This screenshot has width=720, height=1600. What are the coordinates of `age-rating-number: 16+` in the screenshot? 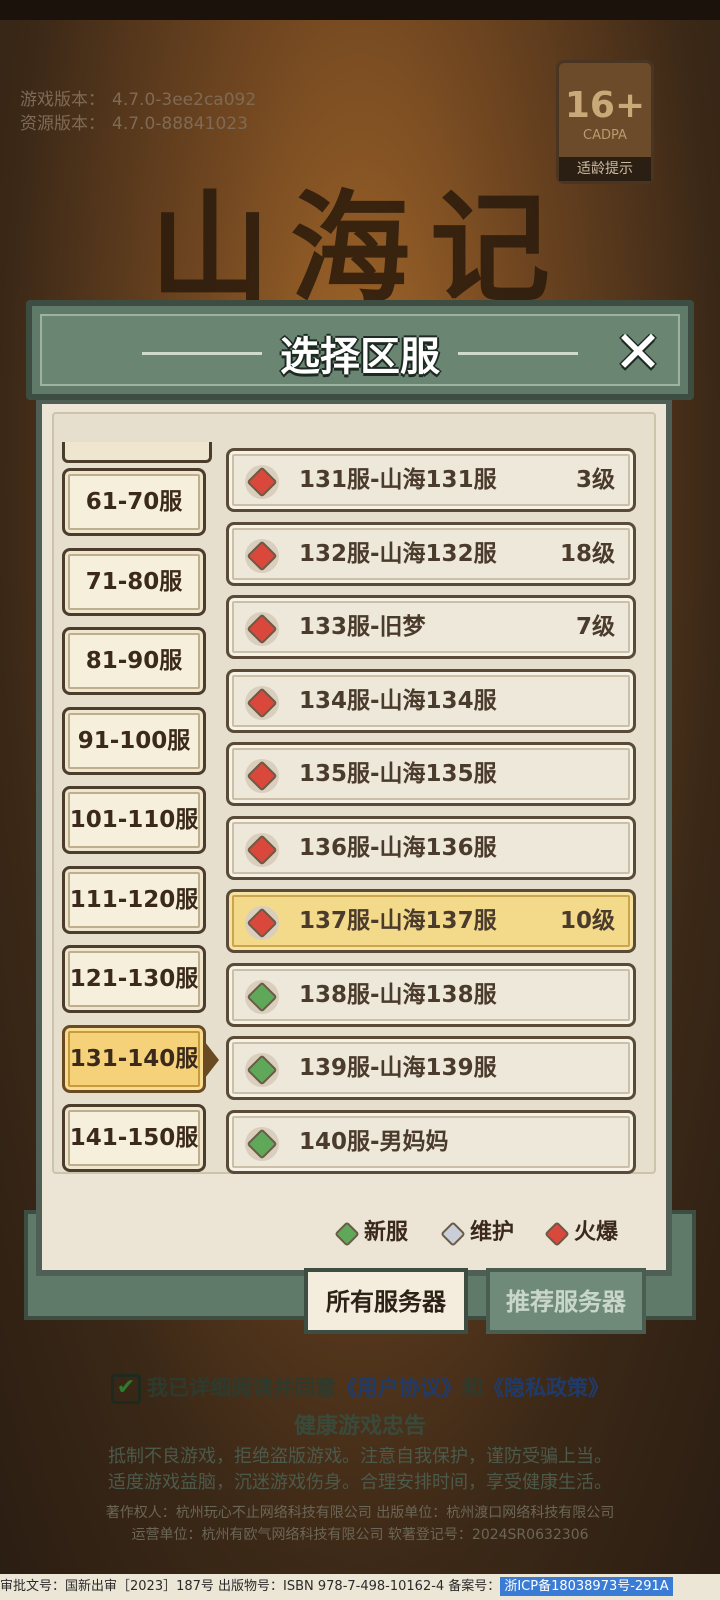 It's located at (605, 105).